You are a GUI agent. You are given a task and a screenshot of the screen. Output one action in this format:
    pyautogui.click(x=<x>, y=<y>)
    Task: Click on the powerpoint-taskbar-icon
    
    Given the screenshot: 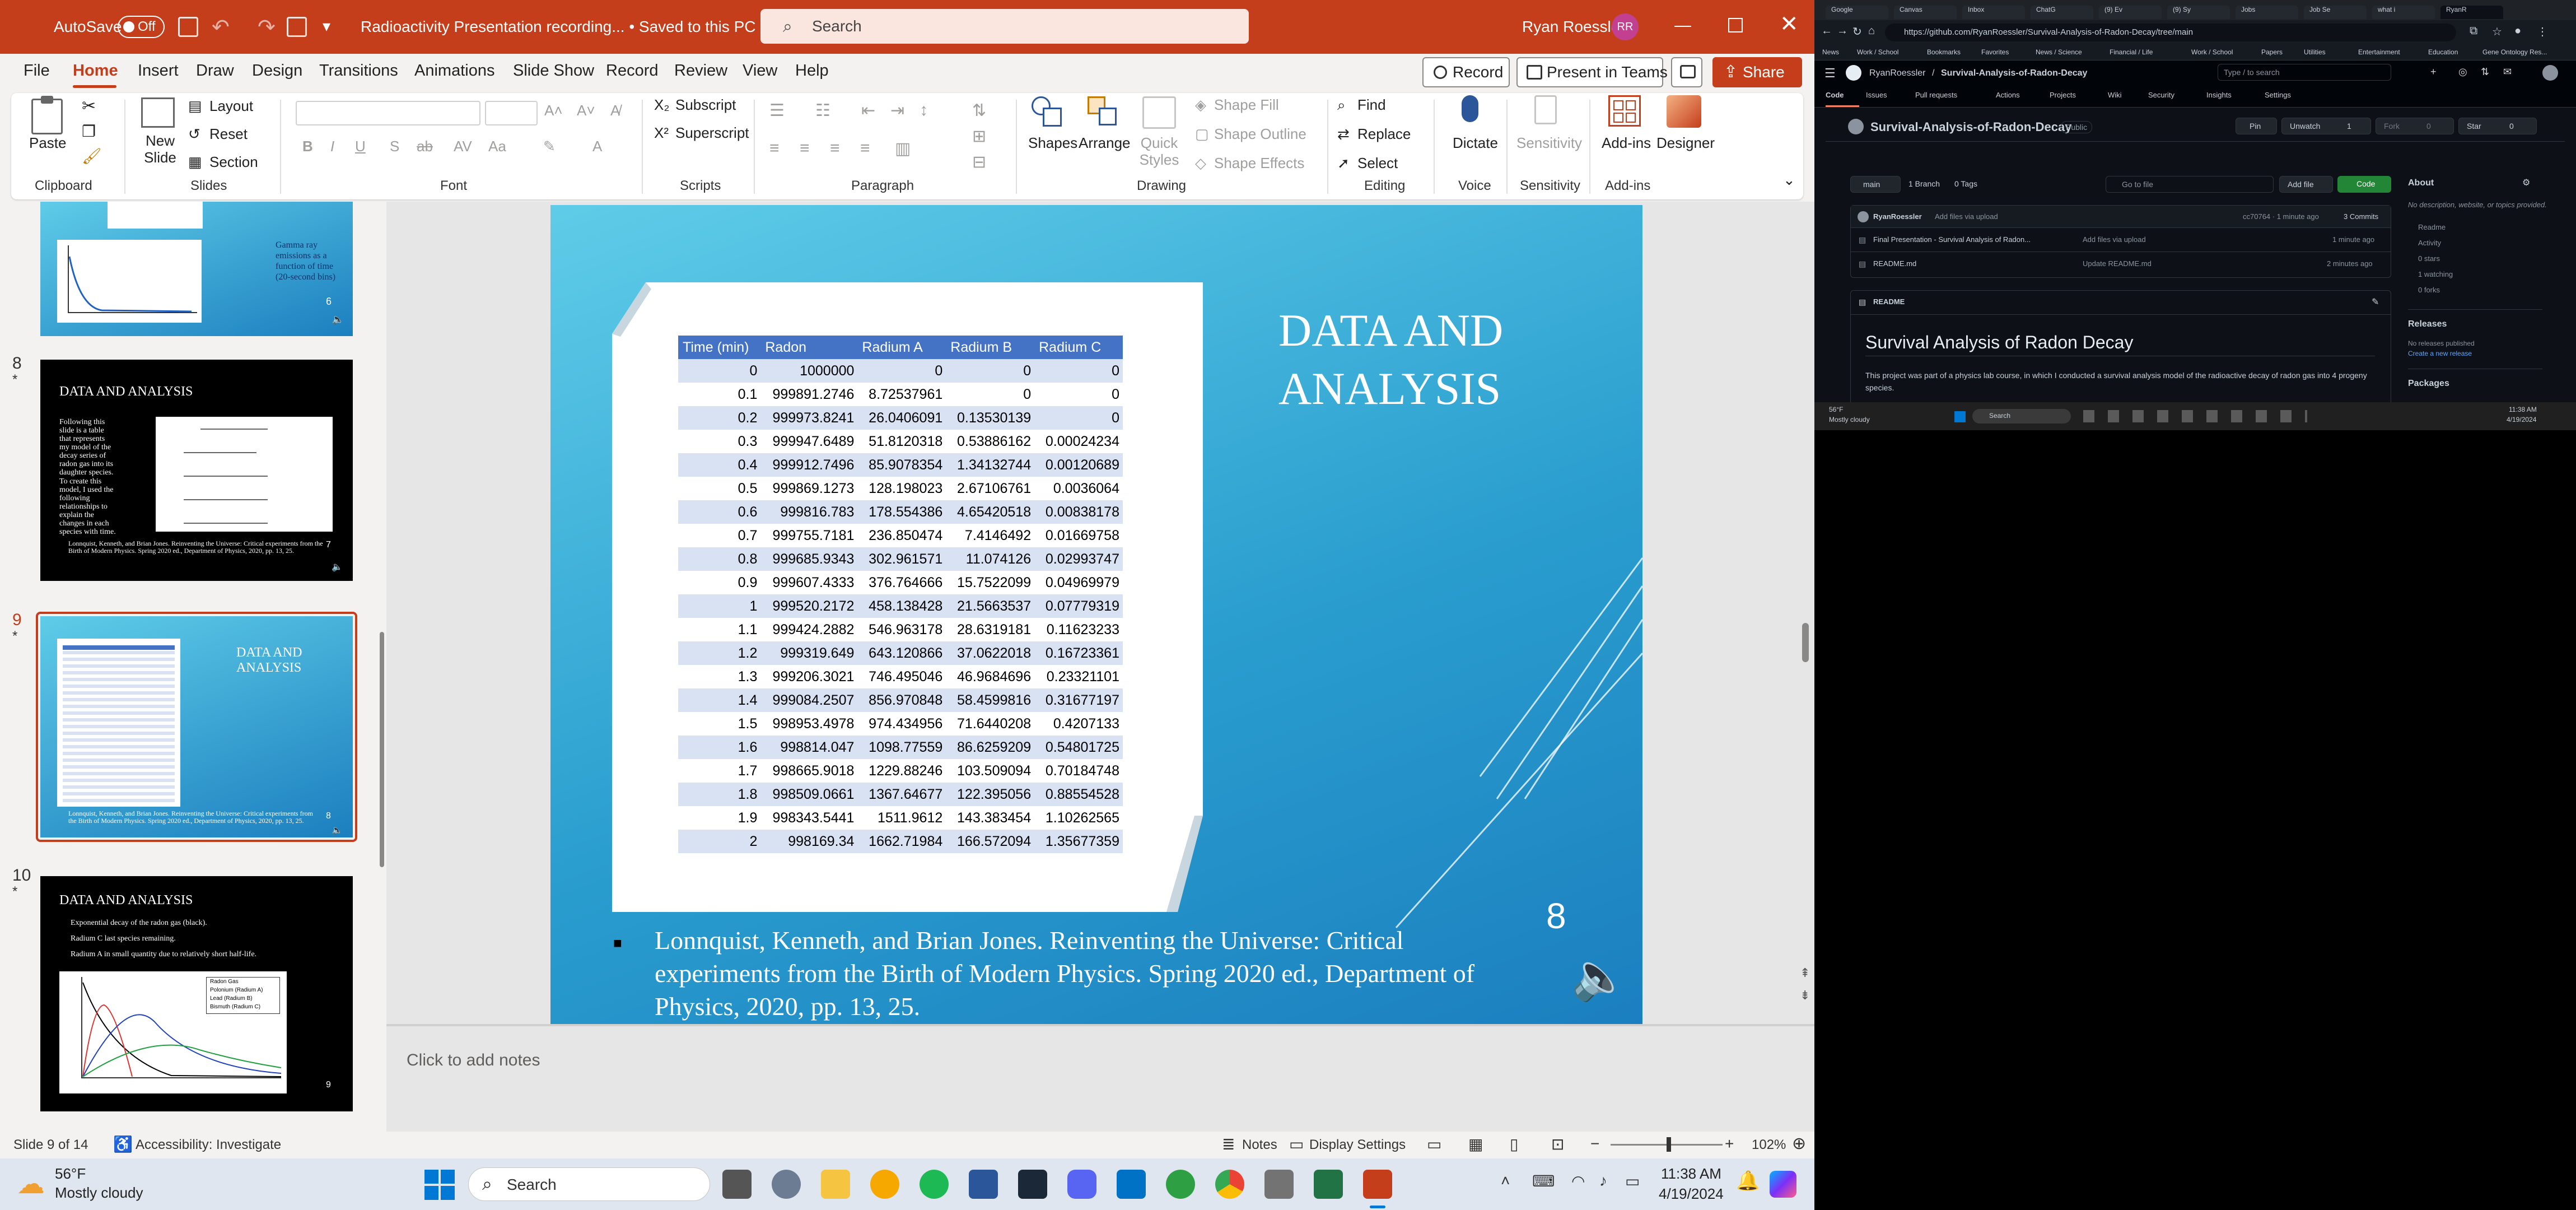 What is the action you would take?
    pyautogui.click(x=1378, y=1185)
    